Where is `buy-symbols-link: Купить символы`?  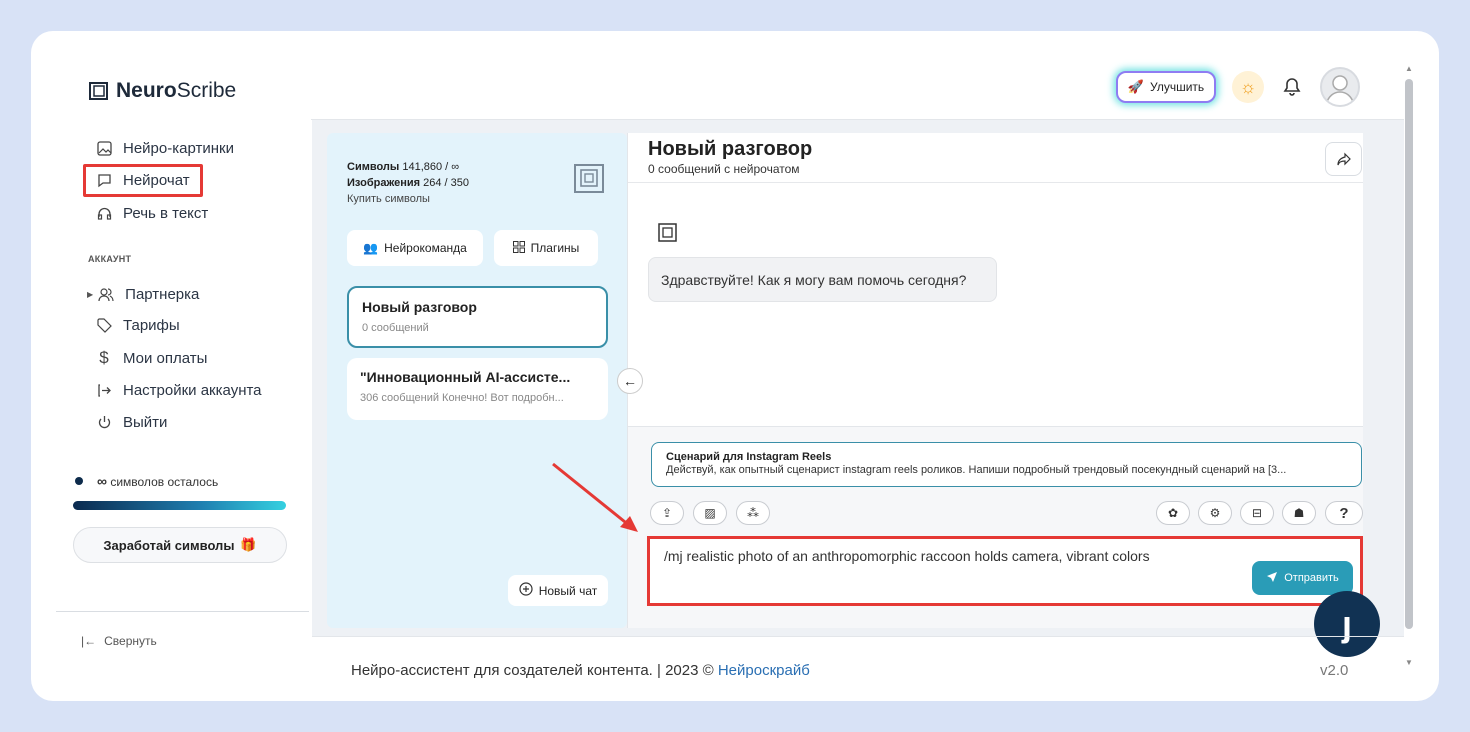 buy-symbols-link: Купить символы is located at coordinates (408, 199).